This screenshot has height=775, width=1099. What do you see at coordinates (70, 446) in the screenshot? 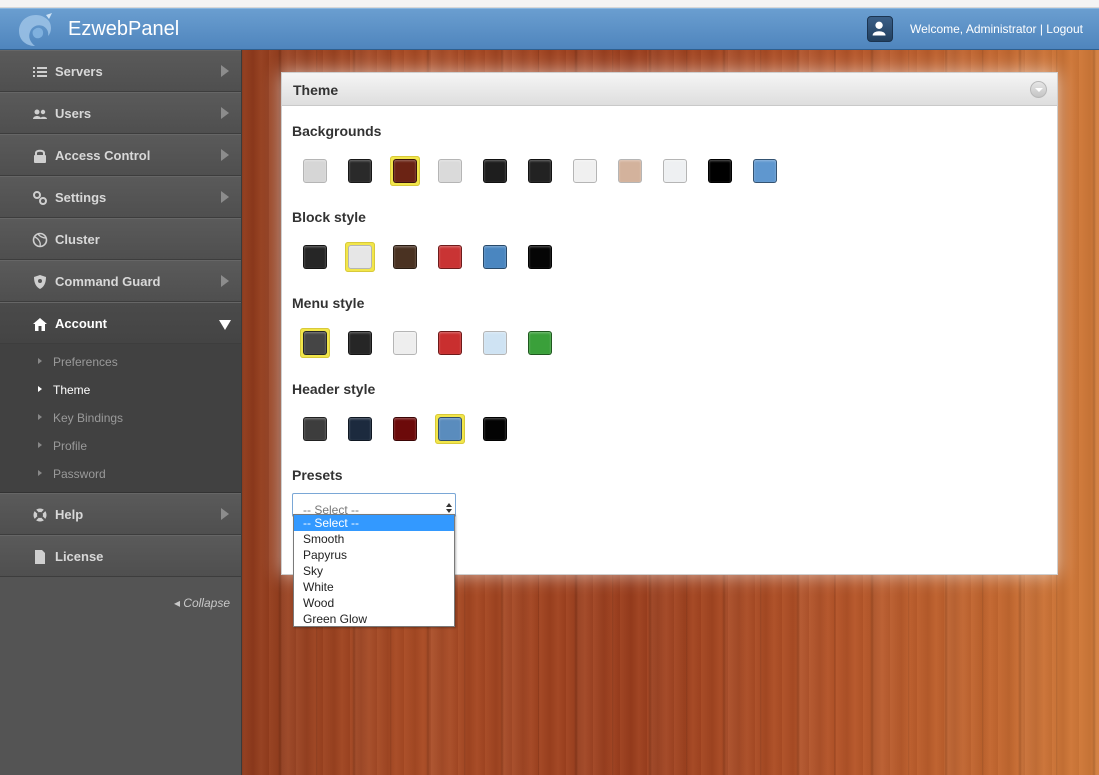
I see `submenu-item-label: Profile` at bounding box center [70, 446].